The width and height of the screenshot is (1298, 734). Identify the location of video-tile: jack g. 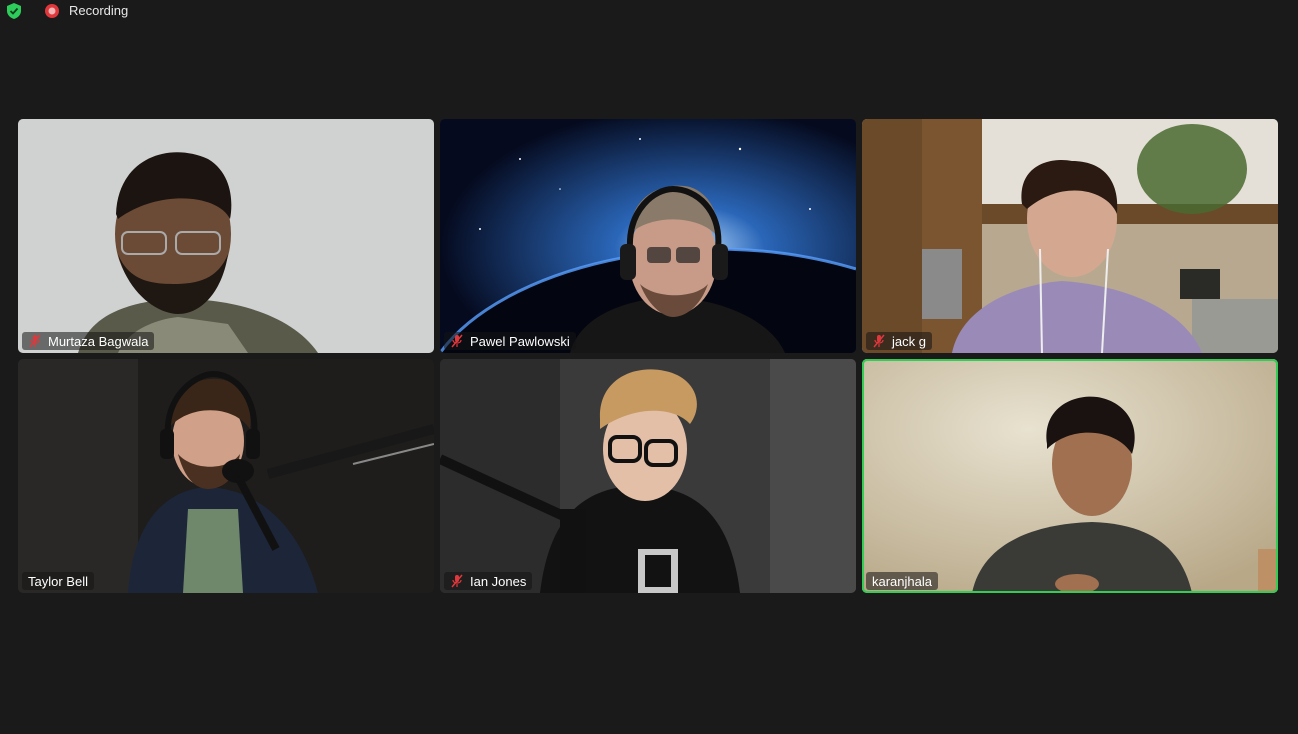
(1070, 236).